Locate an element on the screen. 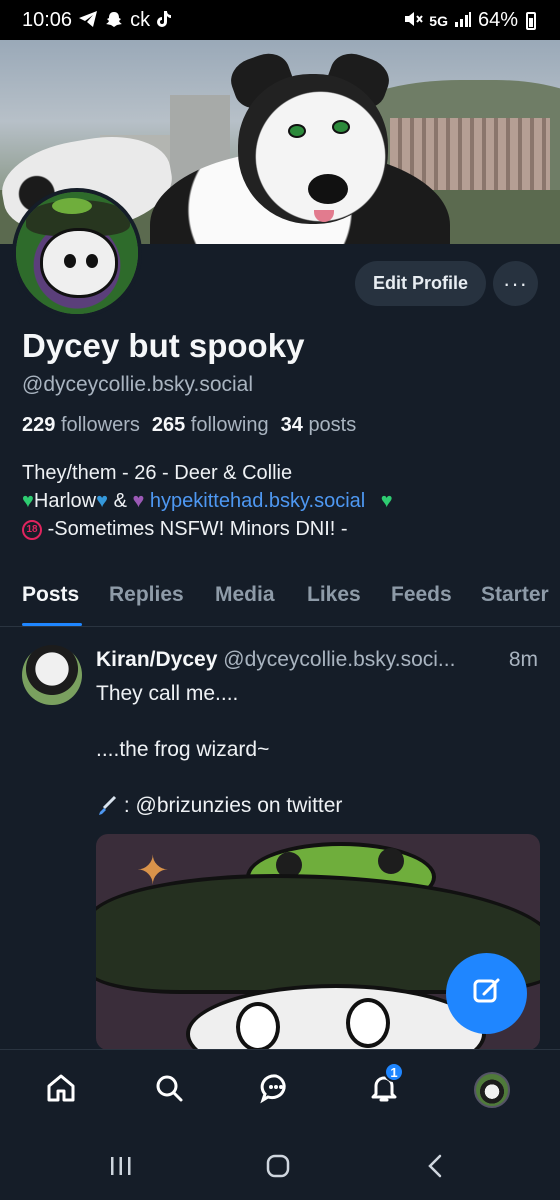 This screenshot has width=560, height=1200. nav-search-button is located at coordinates (169, 1090).